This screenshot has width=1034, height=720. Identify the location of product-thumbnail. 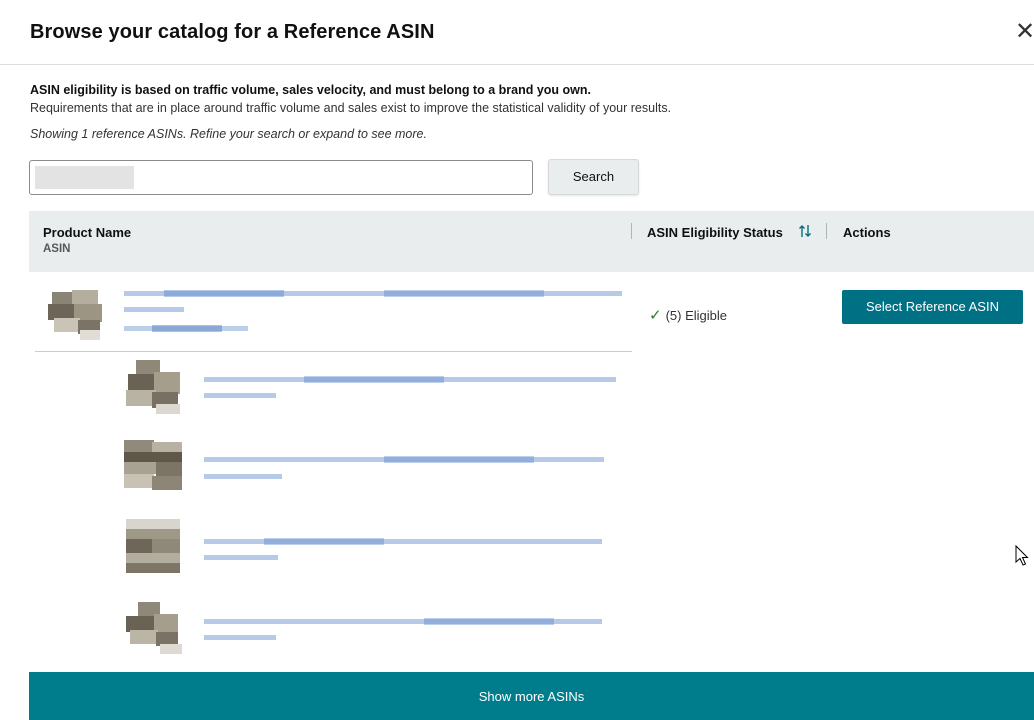
(75, 314).